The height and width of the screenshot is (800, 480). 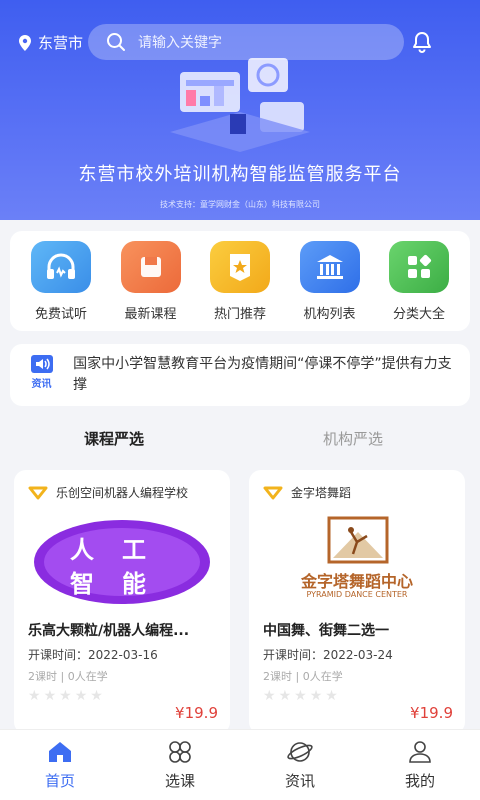 I want to click on home-icon, so click(x=60, y=751).